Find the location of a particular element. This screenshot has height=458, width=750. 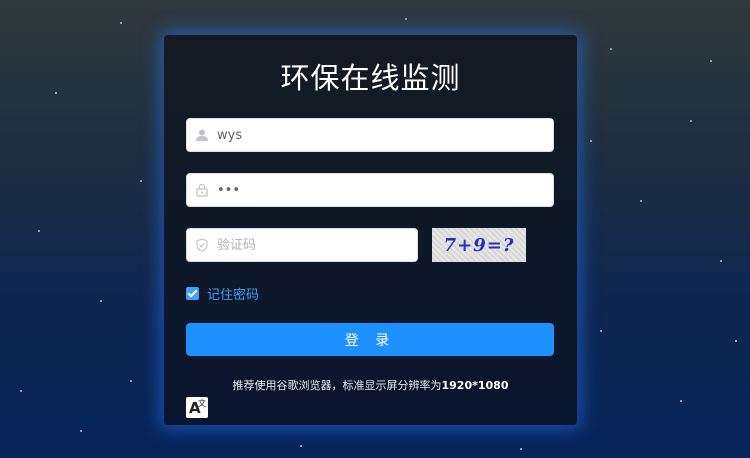

login-button: 登 录 is located at coordinates (370, 339).